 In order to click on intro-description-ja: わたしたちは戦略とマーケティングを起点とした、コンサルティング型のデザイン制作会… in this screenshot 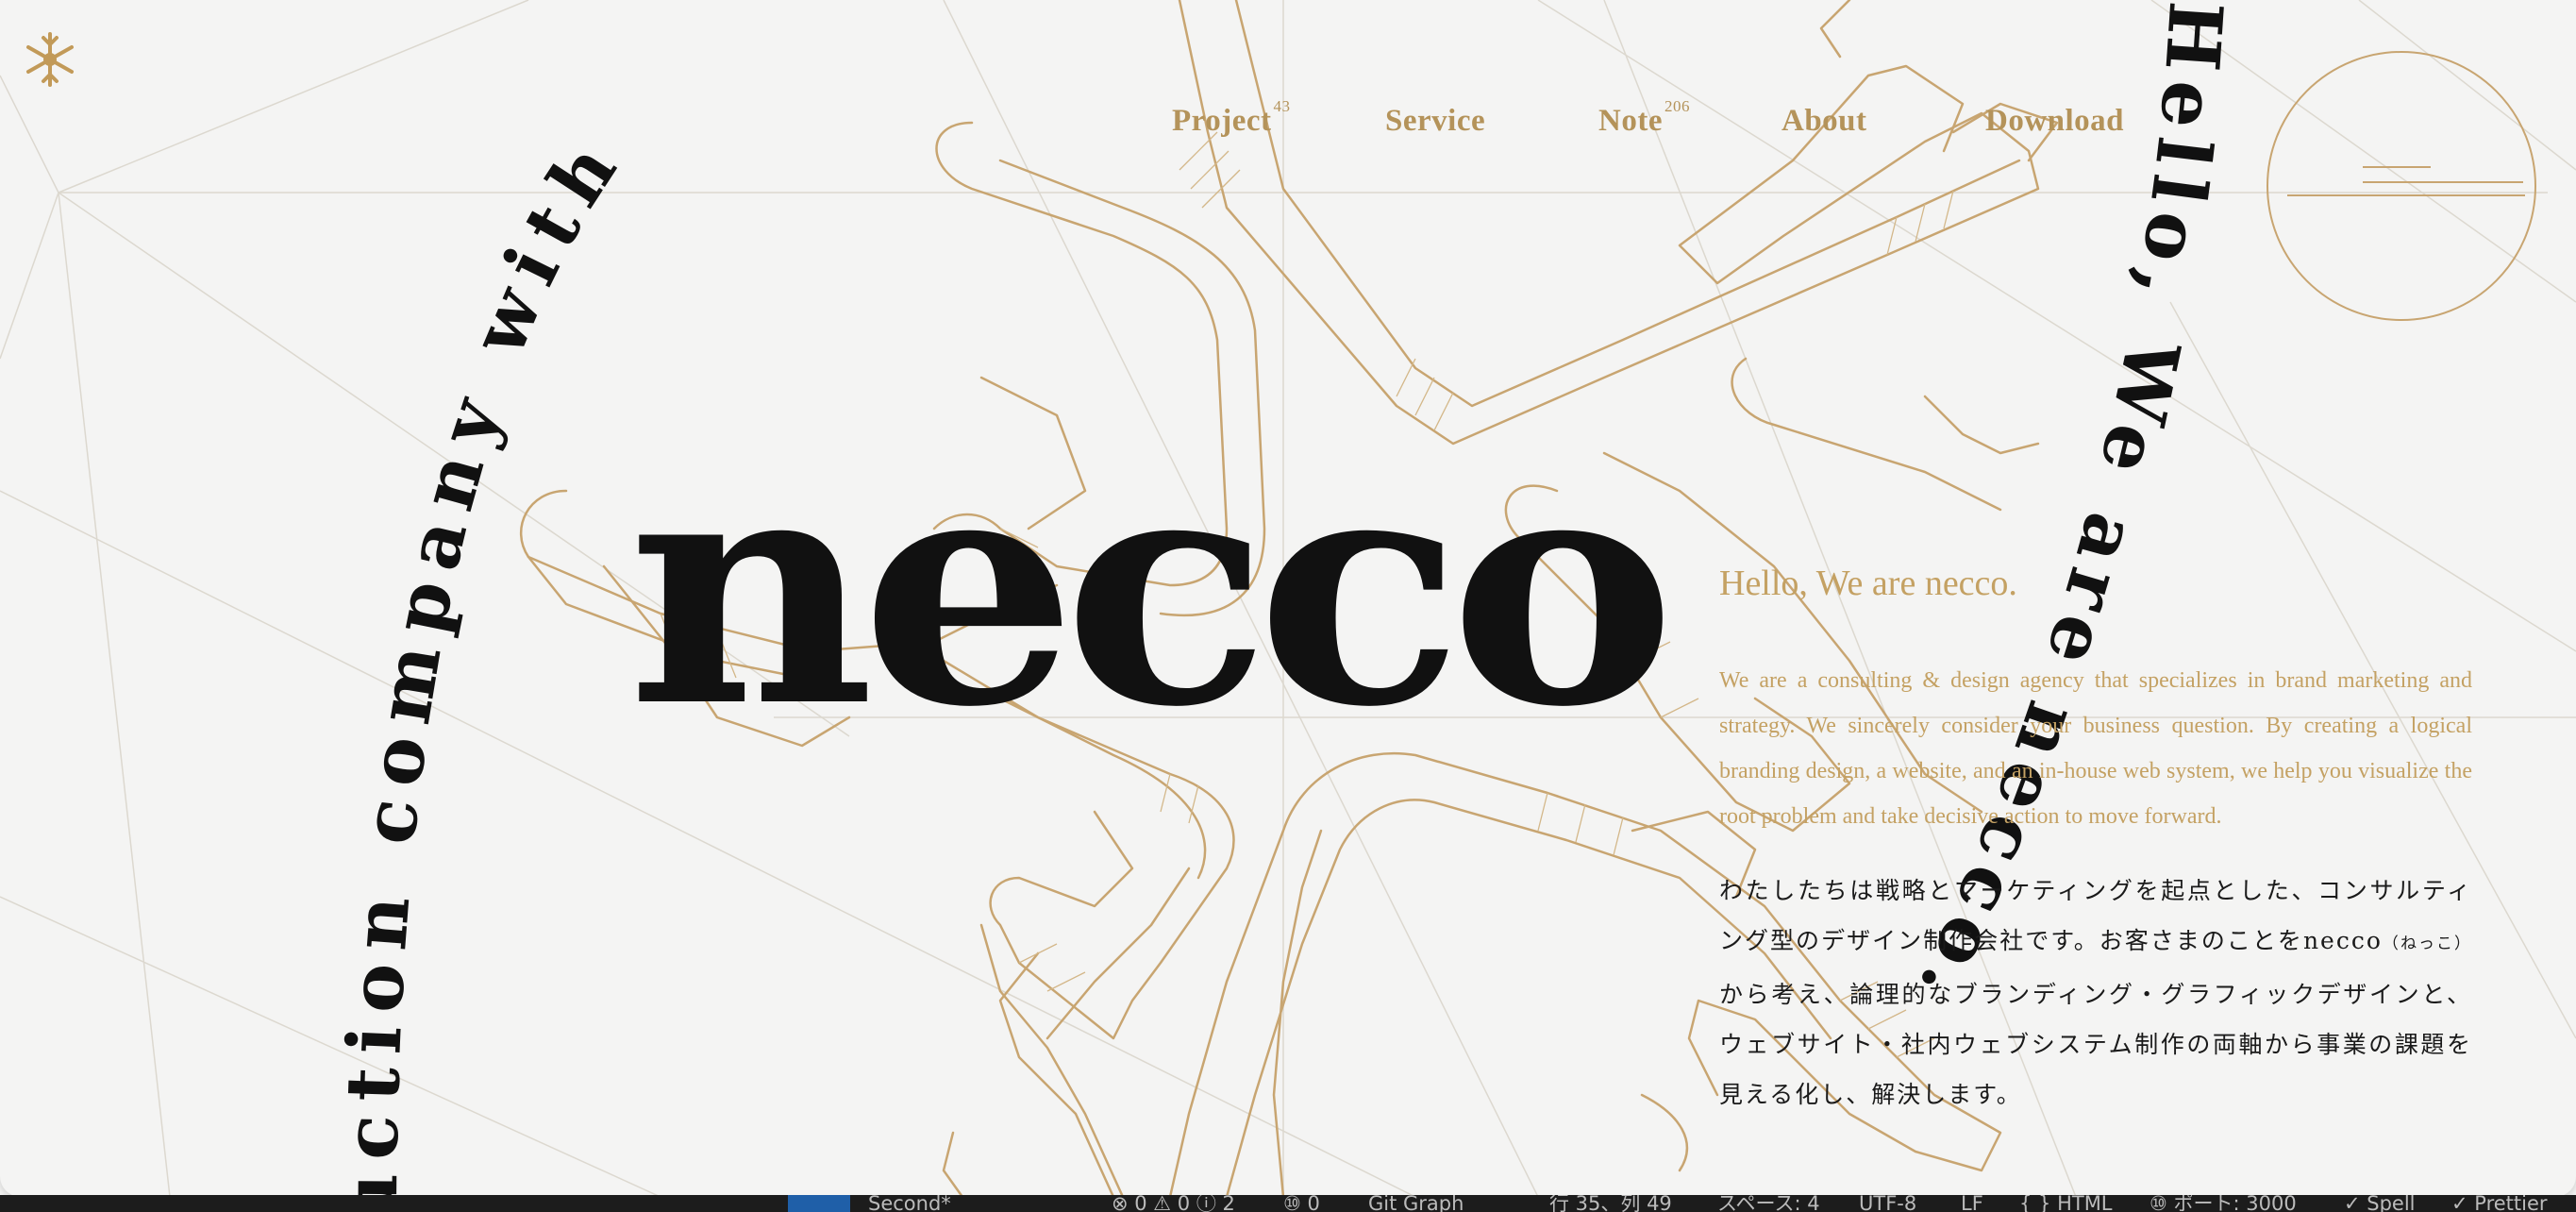, I will do `click(2095, 993)`.